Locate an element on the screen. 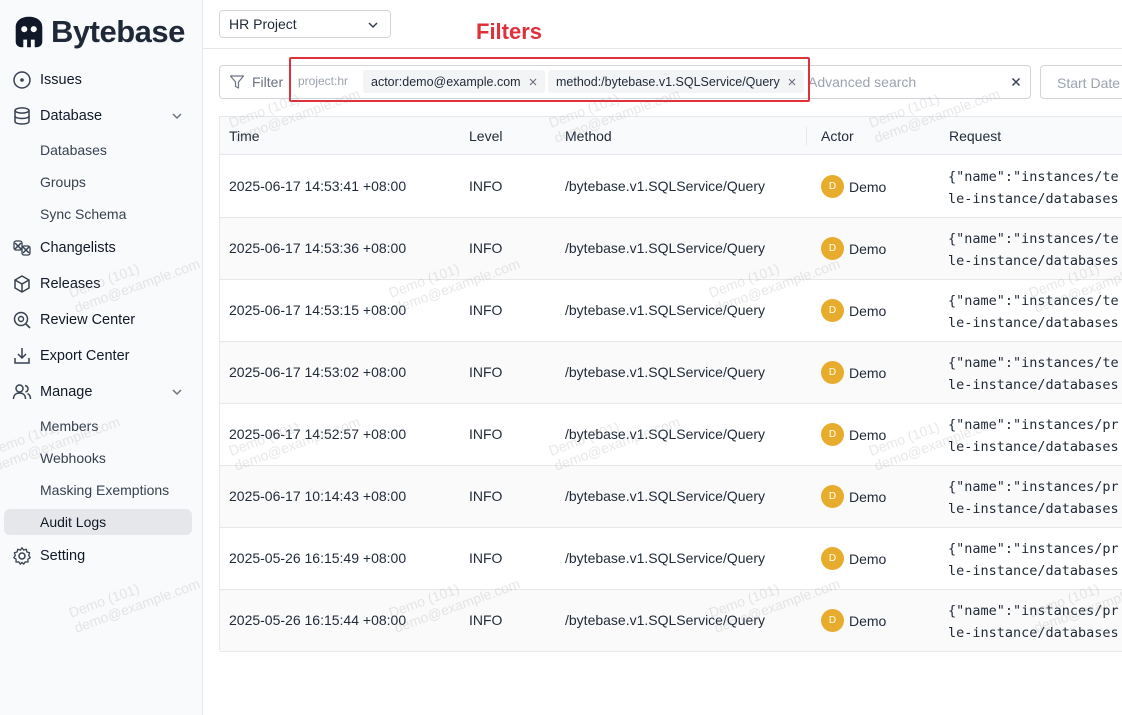 This screenshot has height=715, width=1122. cell-time: 2025-06-17 14:53:15 +08:00 is located at coordinates (318, 310).